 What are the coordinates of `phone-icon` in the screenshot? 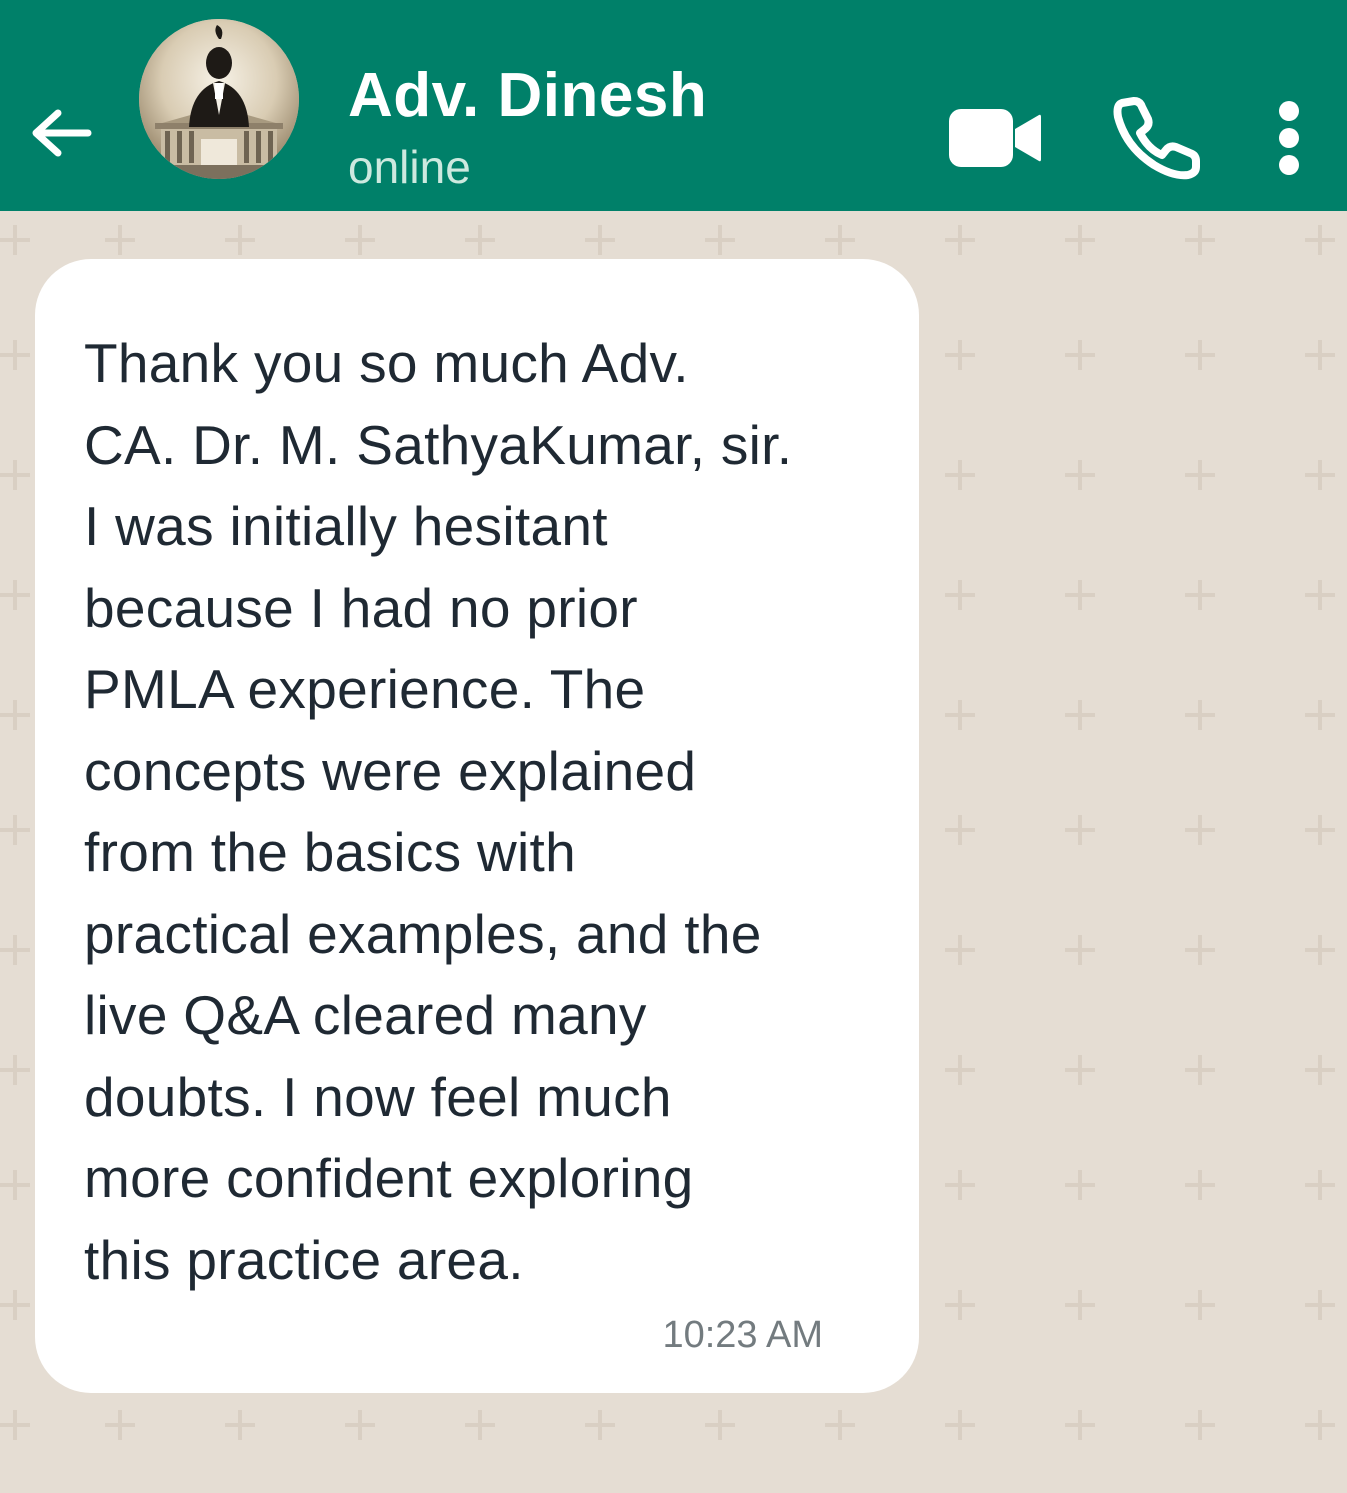 It's located at (1156, 138).